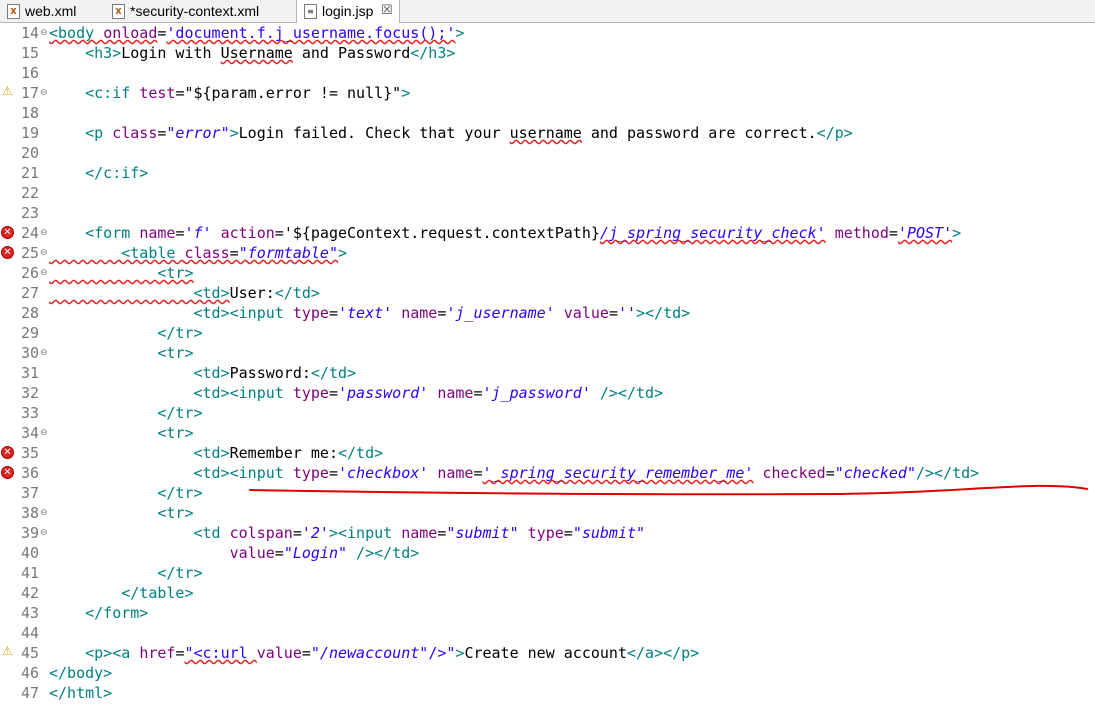  I want to click on line-number: 32, so click(29, 393).